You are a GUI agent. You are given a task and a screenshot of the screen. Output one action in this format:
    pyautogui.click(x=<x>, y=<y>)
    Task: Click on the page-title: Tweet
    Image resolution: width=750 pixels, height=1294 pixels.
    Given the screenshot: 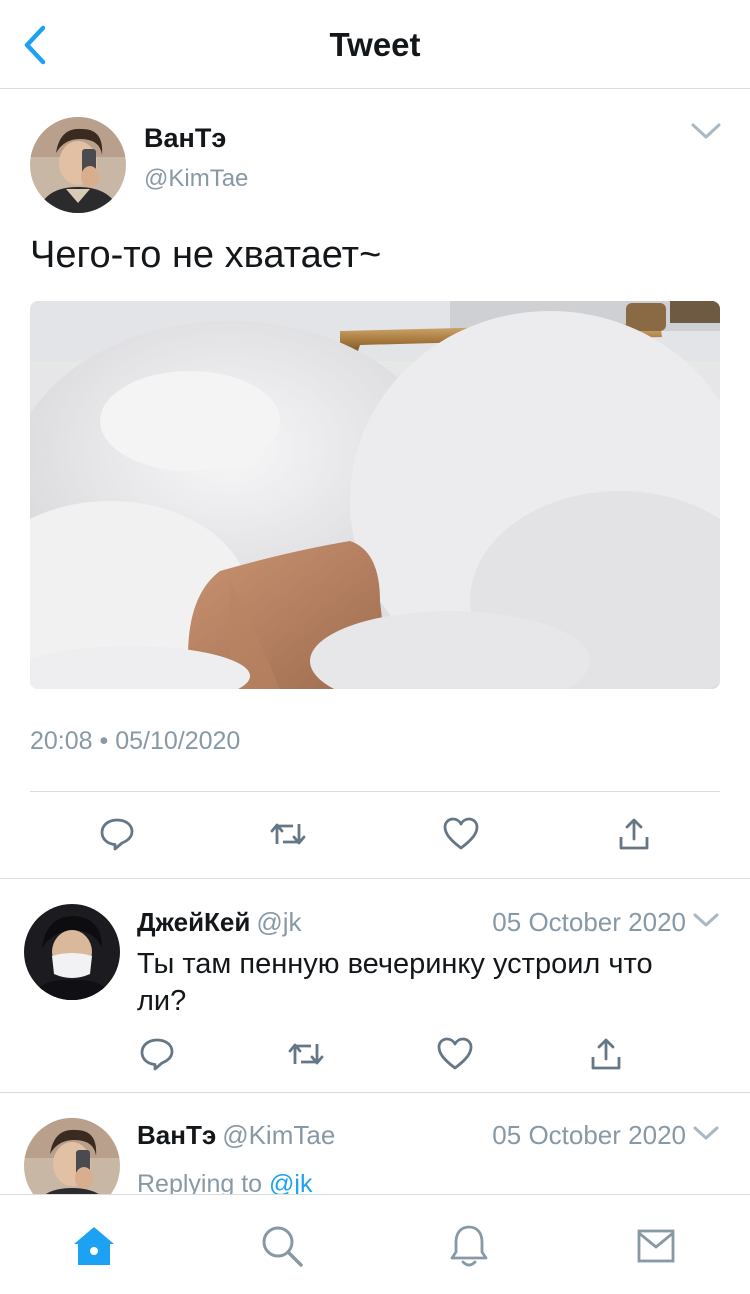 What is the action you would take?
    pyautogui.click(x=375, y=44)
    